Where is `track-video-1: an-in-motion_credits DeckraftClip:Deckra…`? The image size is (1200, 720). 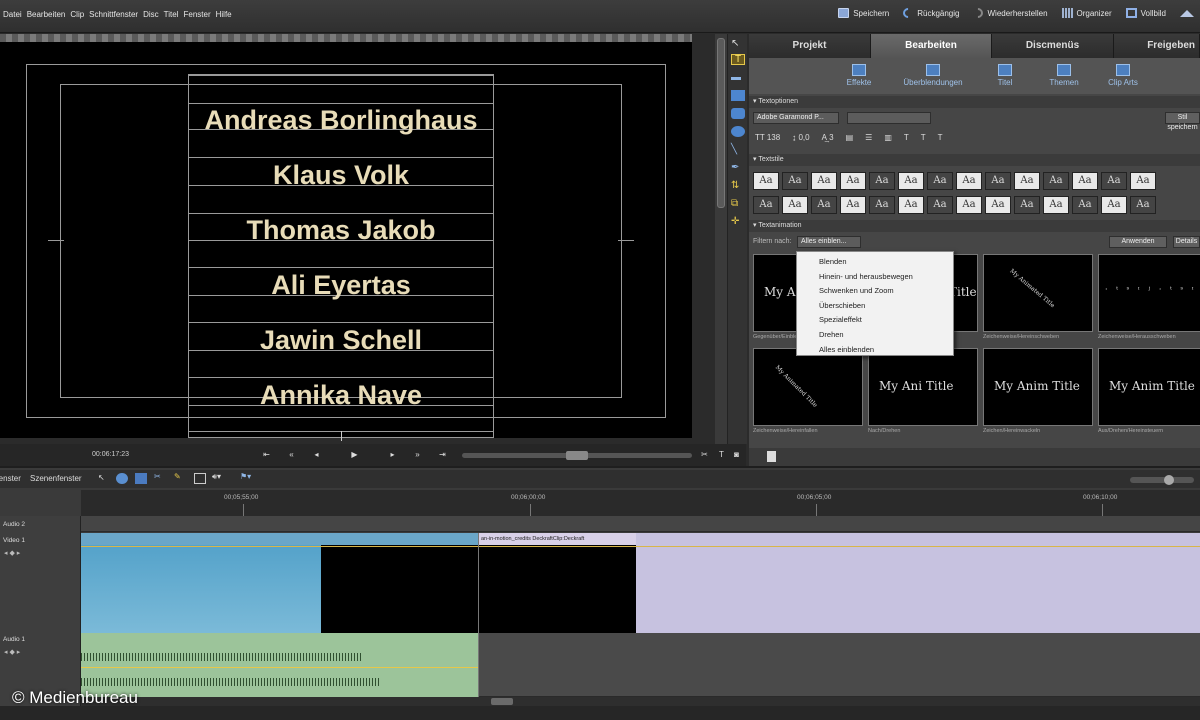
track-video-1: an-in-motion_credits DeckraftClip:Deckra… is located at coordinates (640, 583).